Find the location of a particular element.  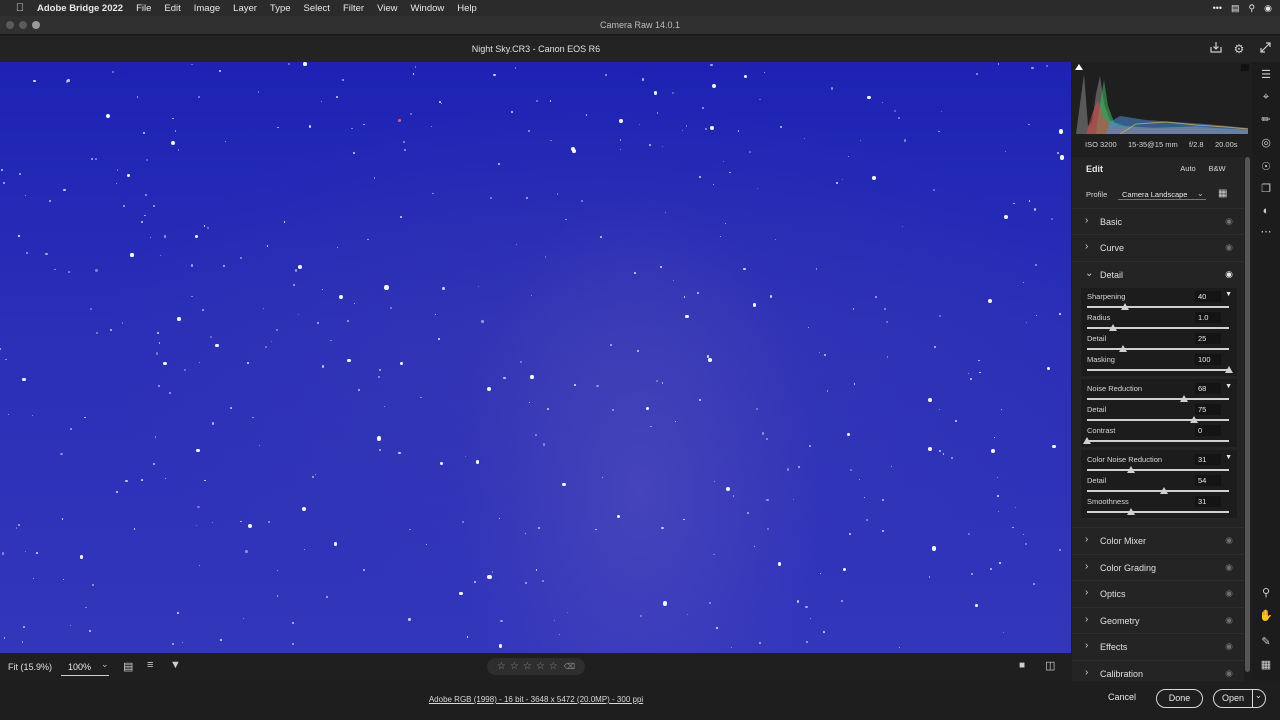

crop-icon: ⌖ is located at coordinates (1266, 97).